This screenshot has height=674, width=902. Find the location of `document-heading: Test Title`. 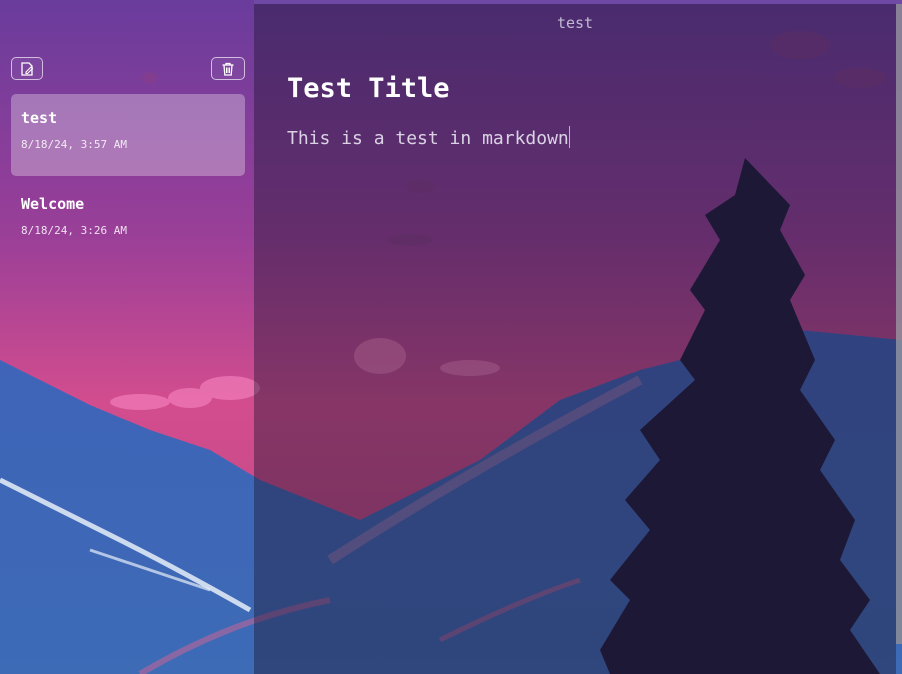

document-heading: Test Title is located at coordinates (368, 88).